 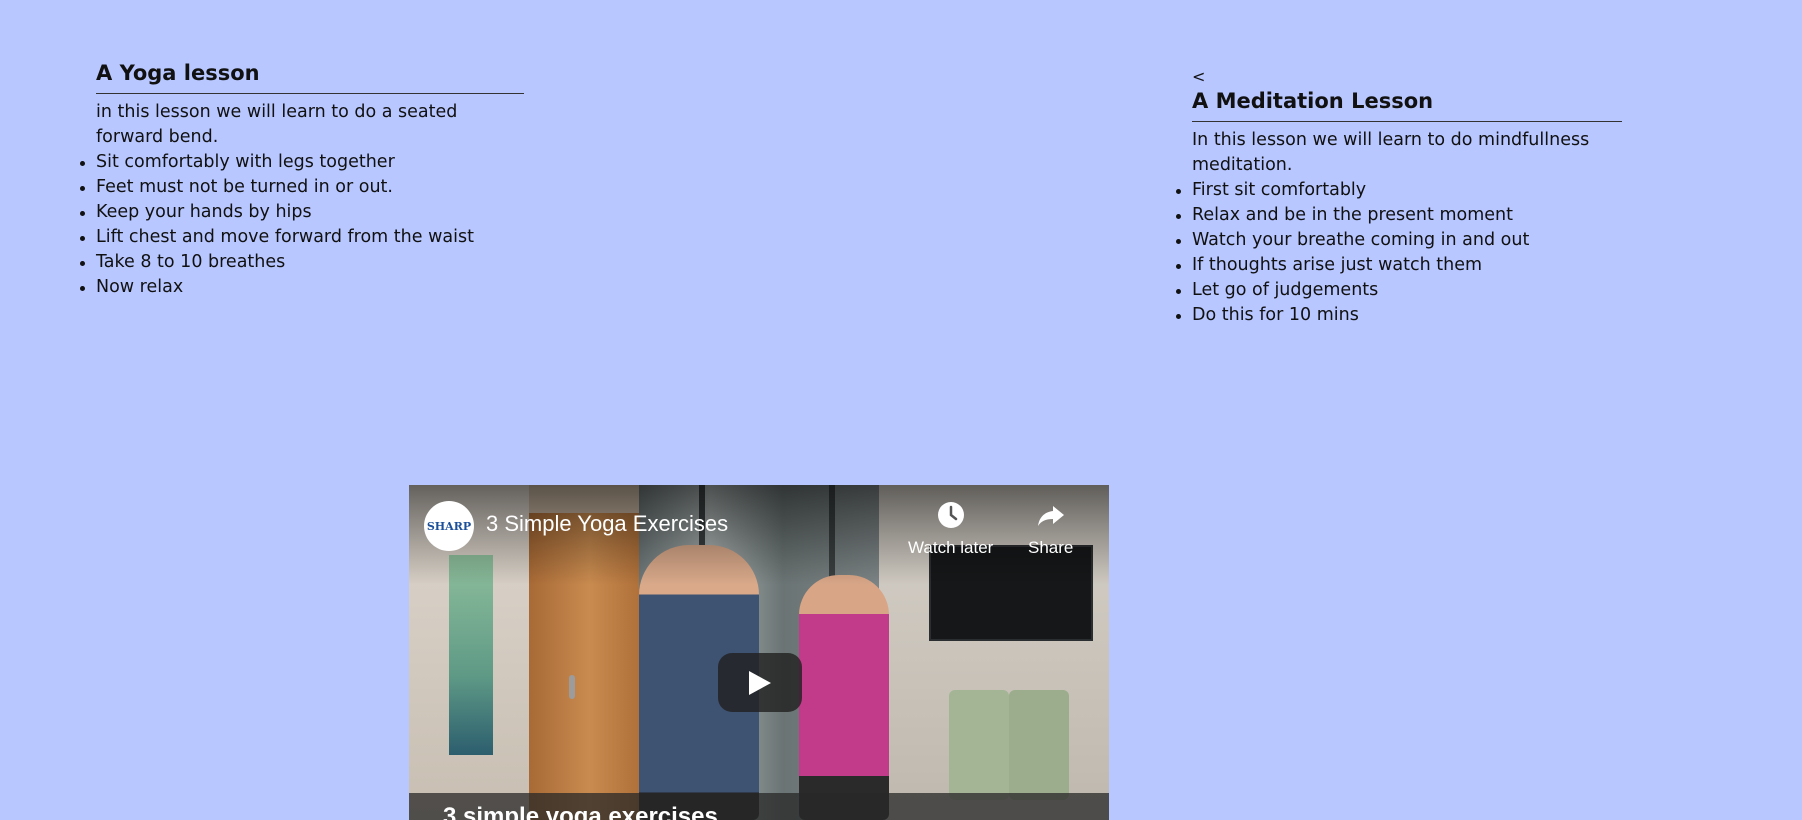 I want to click on video-thumbnail-painting, so click(x=471, y=655).